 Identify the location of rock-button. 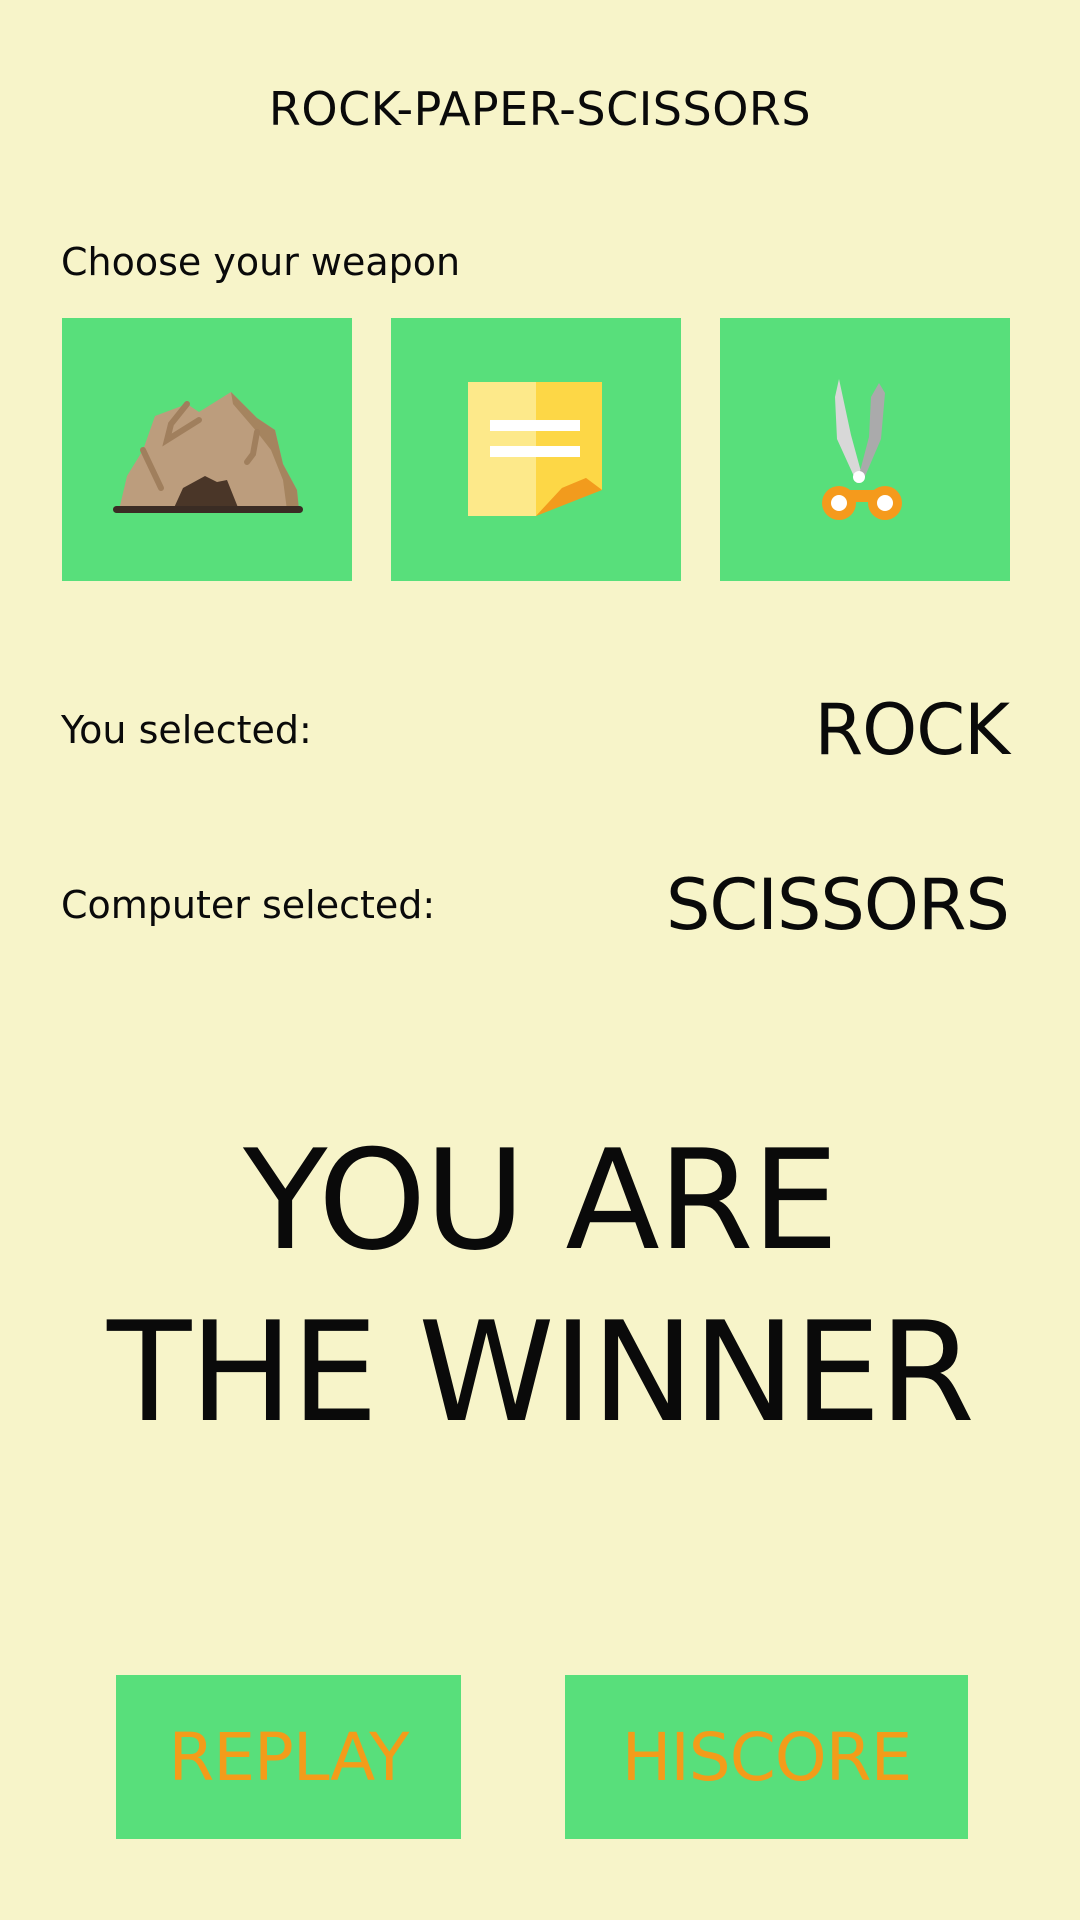
(207, 449).